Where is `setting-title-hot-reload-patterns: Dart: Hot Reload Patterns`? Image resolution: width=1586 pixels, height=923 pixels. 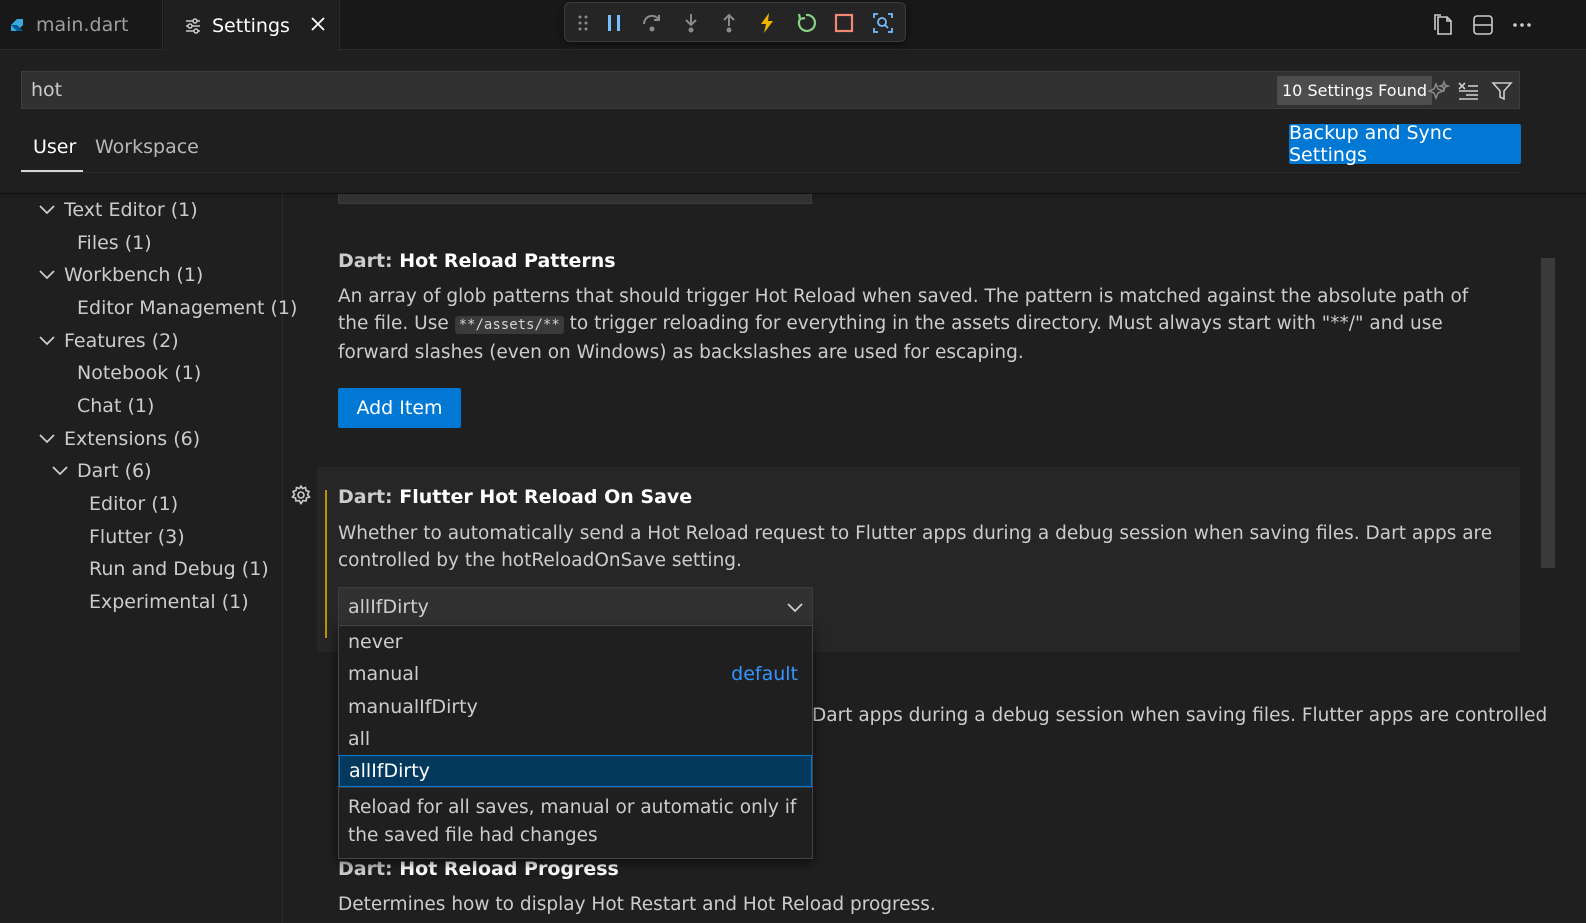 setting-title-hot-reload-patterns: Dart: Hot Reload Patterns is located at coordinates (477, 261).